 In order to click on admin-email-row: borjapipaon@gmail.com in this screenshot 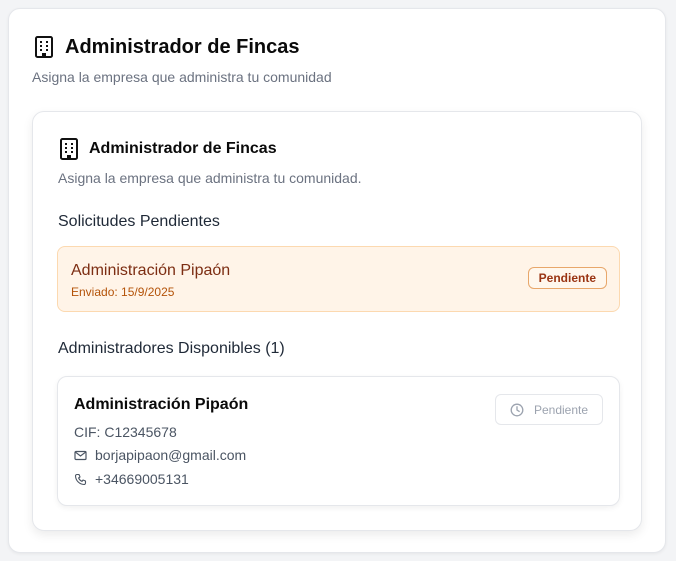, I will do `click(160, 455)`.